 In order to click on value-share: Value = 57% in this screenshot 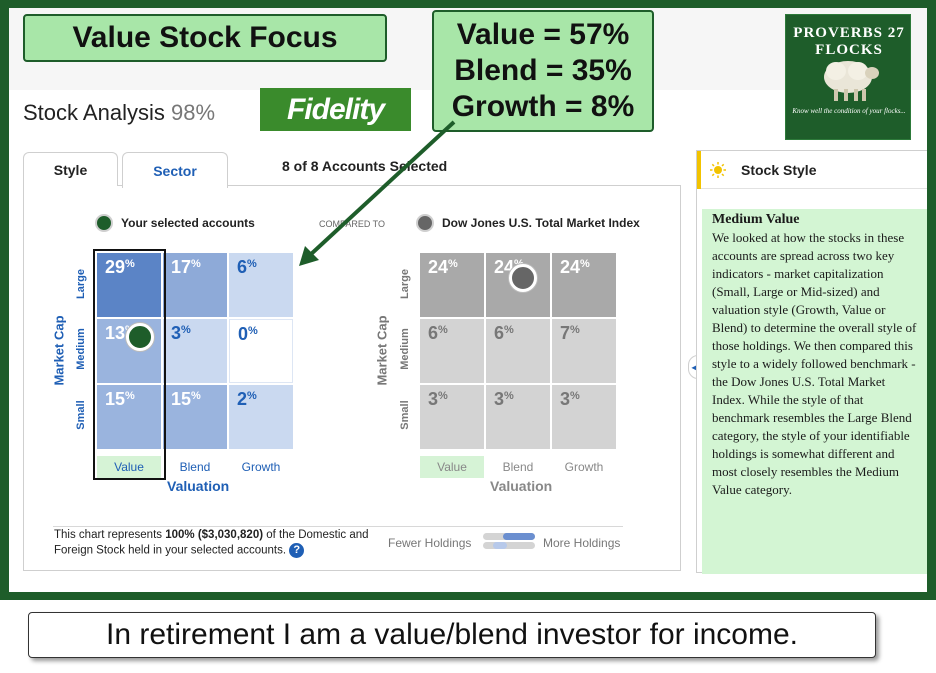, I will do `click(543, 34)`.